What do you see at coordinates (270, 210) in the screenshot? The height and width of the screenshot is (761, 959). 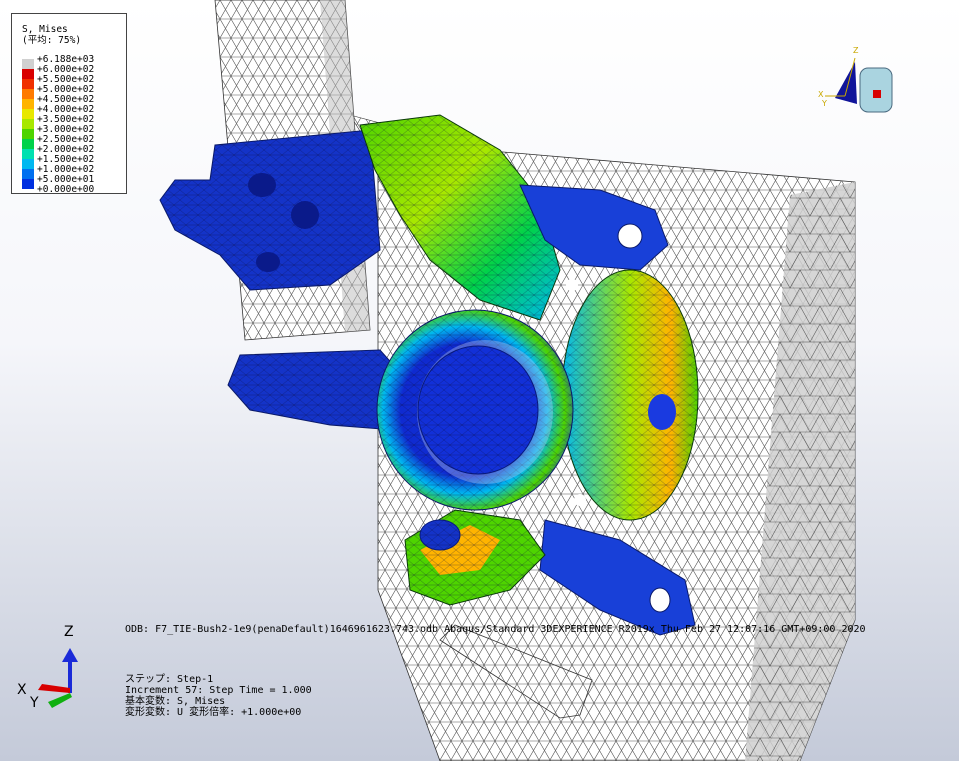 I see `shaft-clamp` at bounding box center [270, 210].